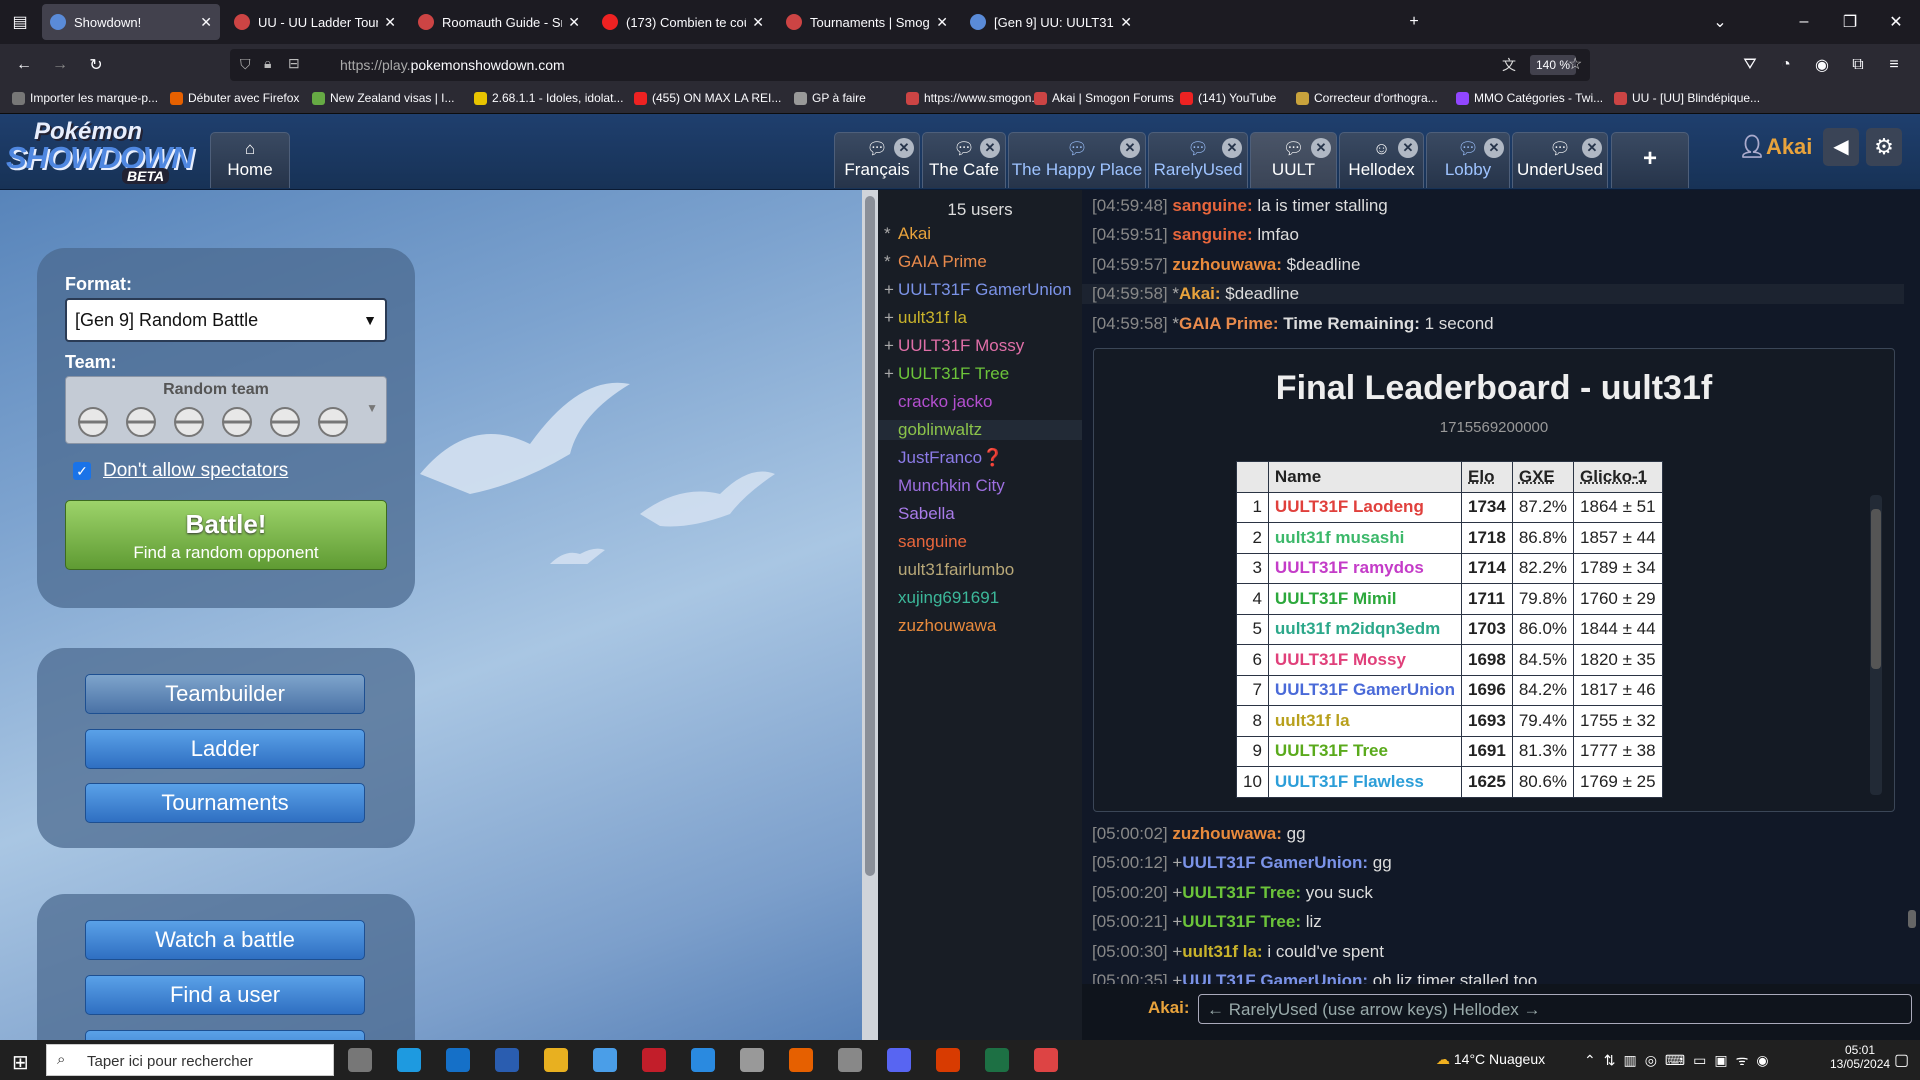 The height and width of the screenshot is (1080, 1920). Describe the element at coordinates (226, 535) in the screenshot. I see `battle-button: Battle! Find a random opponent` at that location.